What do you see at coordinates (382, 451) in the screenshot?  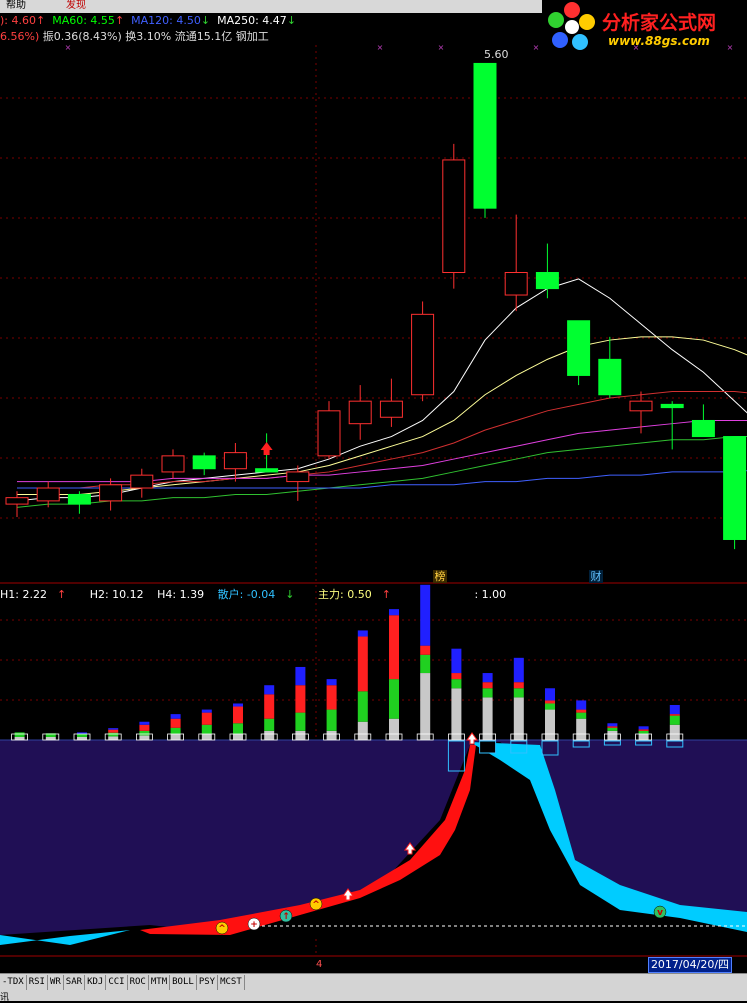 I see `ma-line-magenta` at bounding box center [382, 451].